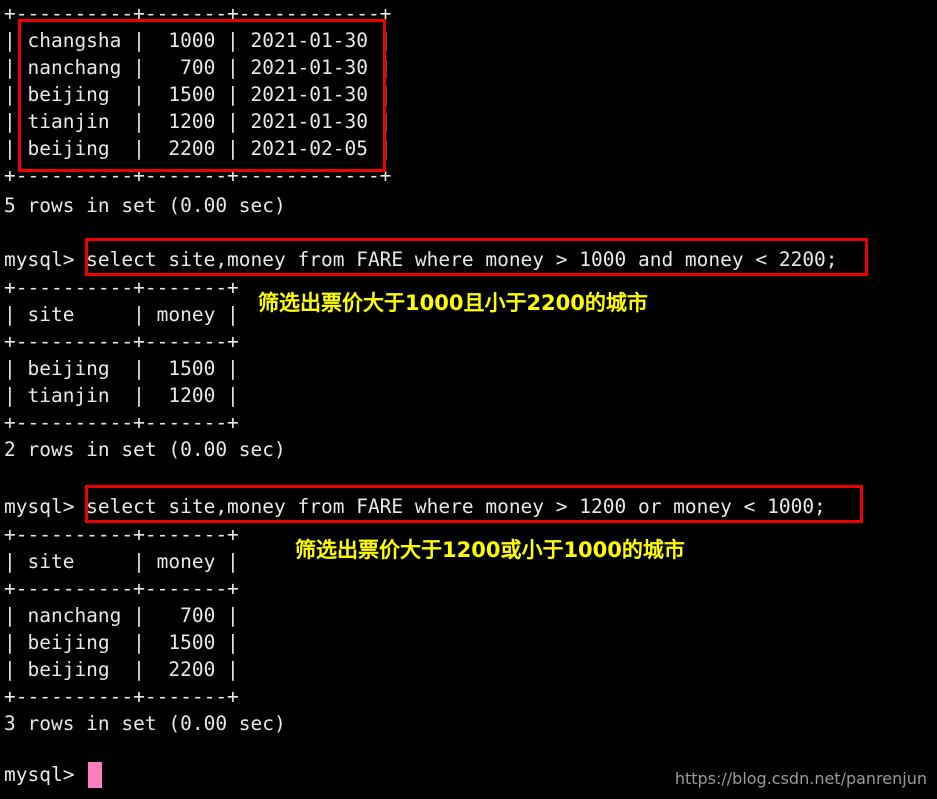 Image resolution: width=937 pixels, height=799 pixels. I want to click on result-status: 2 rows in set (0.00 sec), so click(145, 449).